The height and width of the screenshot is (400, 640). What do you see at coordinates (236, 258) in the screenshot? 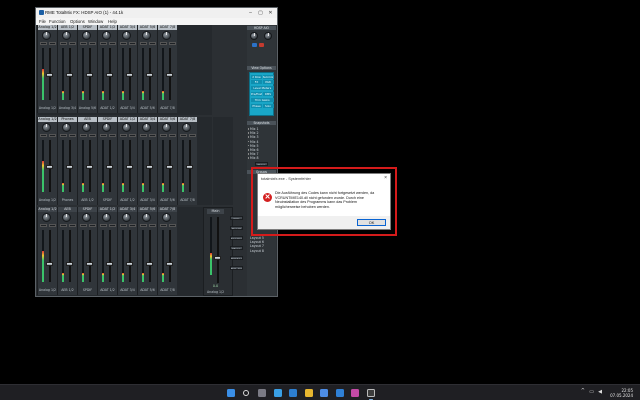
I see `master-button: Talkback` at bounding box center [236, 258].